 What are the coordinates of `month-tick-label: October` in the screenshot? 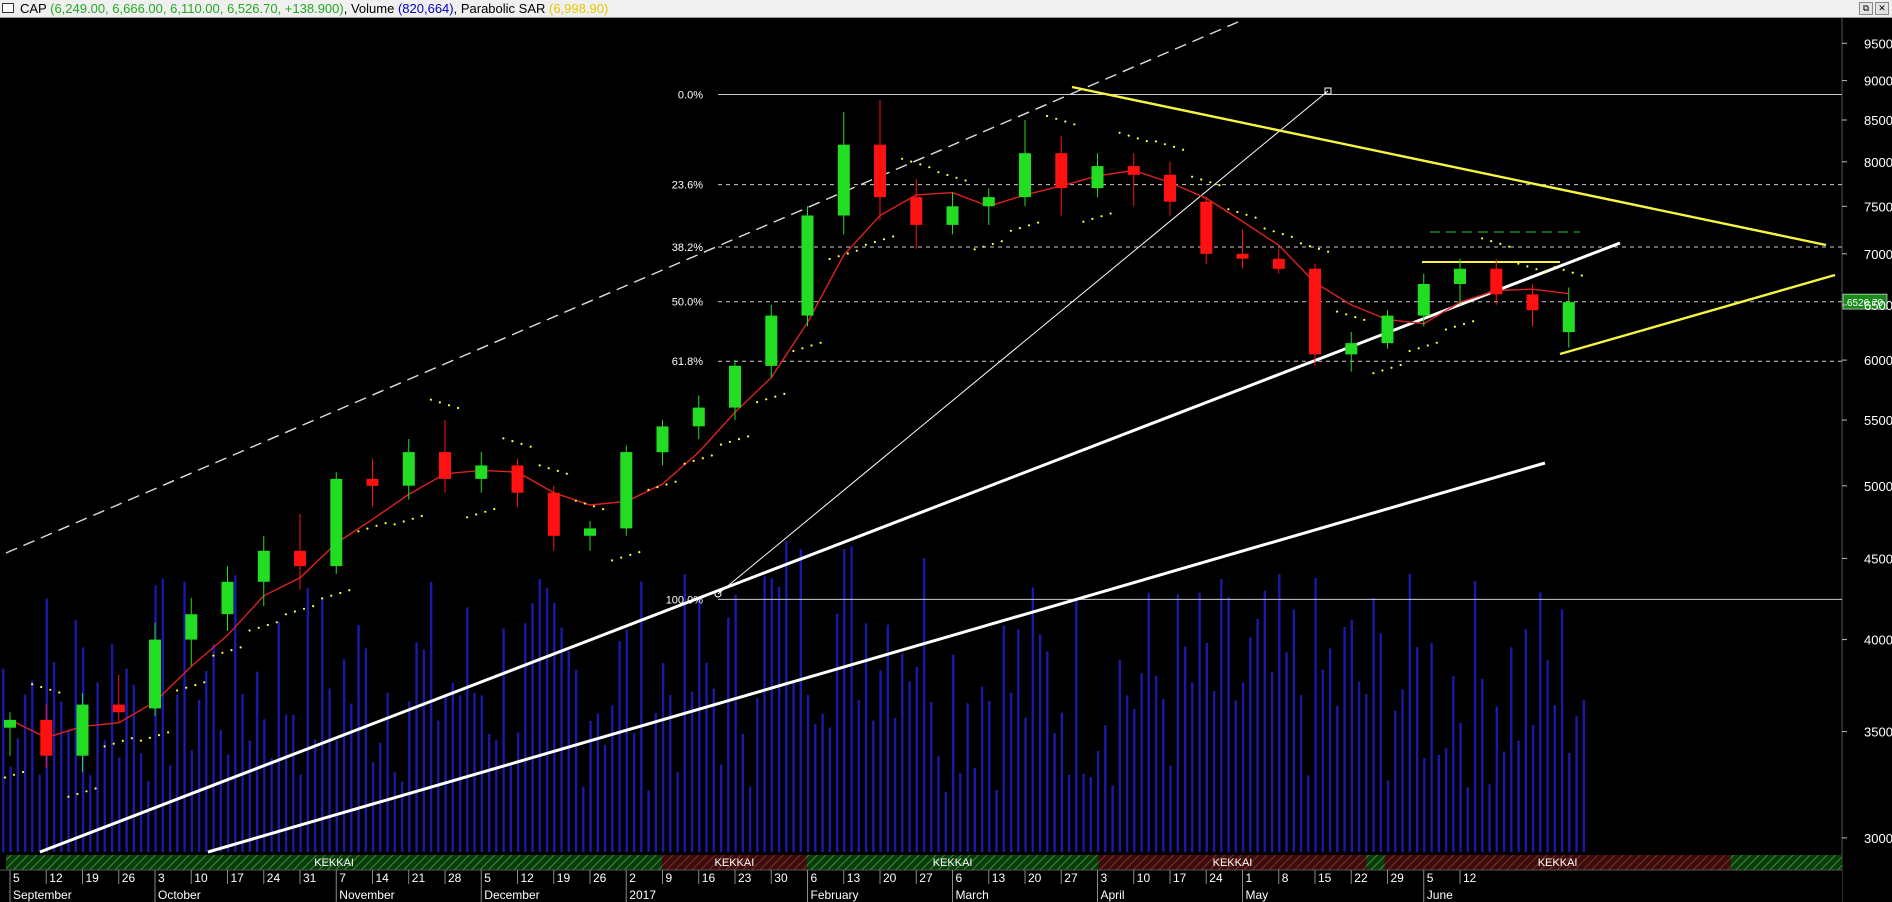 It's located at (179, 895).